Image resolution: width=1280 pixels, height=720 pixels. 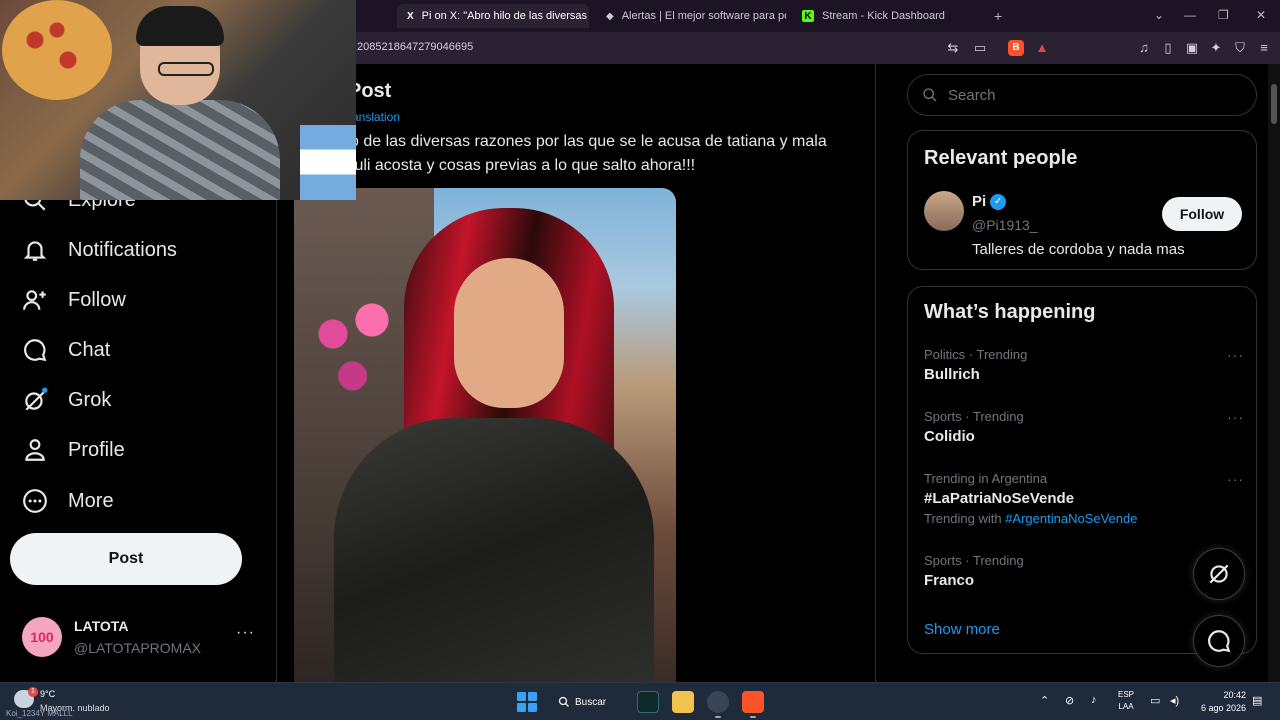 I want to click on account-switcher: 100 LATOTA @LATOTAPROMAX ···, so click(x=142, y=641).